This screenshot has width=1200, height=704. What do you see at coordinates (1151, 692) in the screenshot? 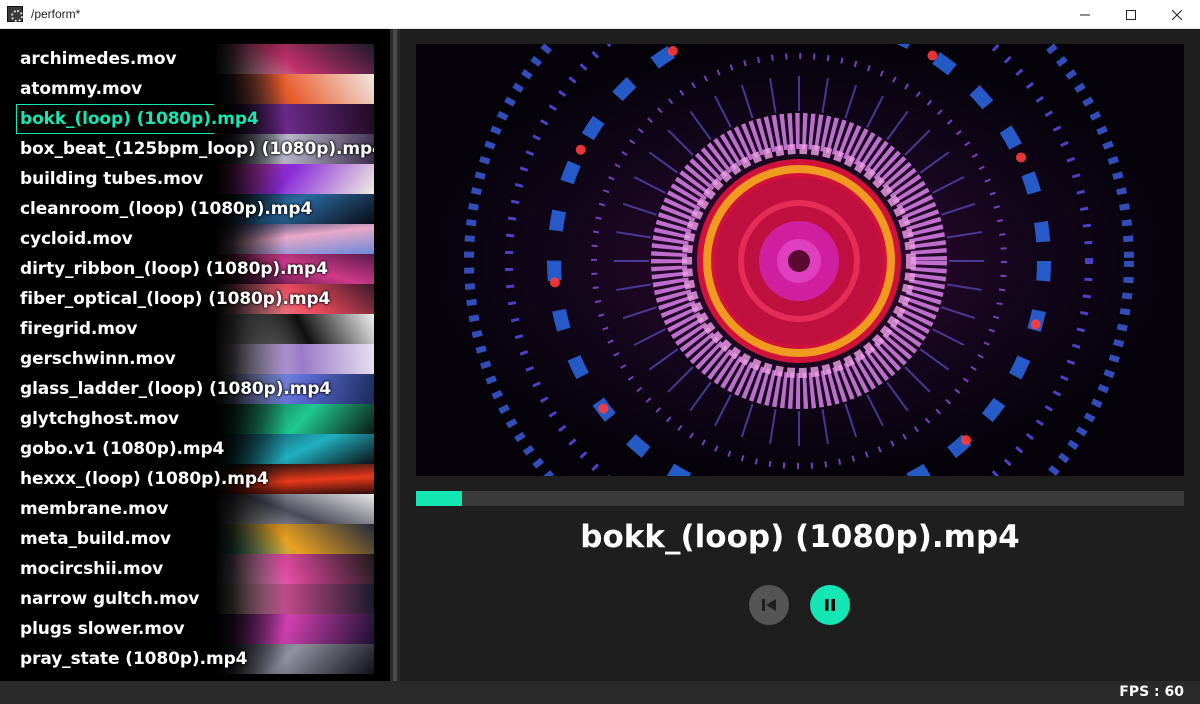
I see `fps-counter: FPS : 60` at bounding box center [1151, 692].